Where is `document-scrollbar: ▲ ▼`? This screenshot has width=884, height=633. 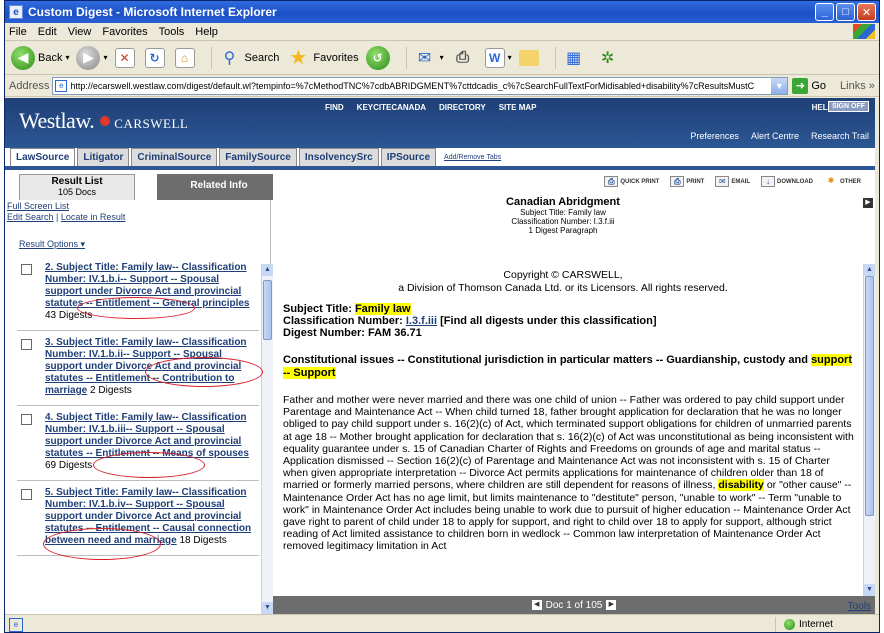
document-scrollbar: ▲ ▼ is located at coordinates (869, 430).